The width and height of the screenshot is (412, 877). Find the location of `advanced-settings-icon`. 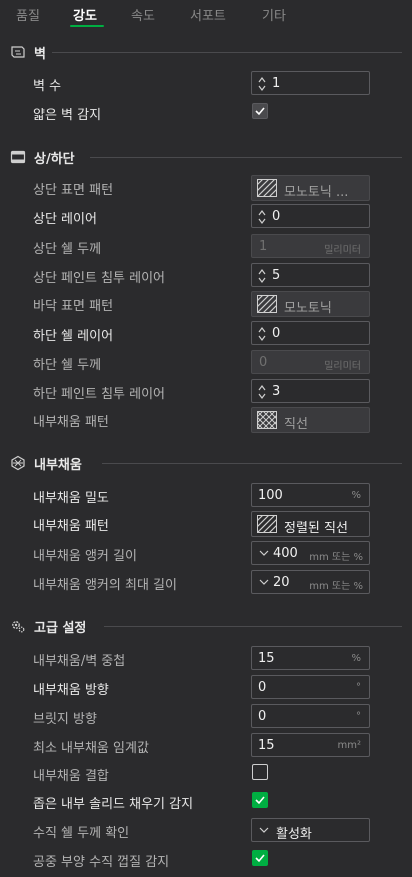

advanced-settings-icon is located at coordinates (18, 627).